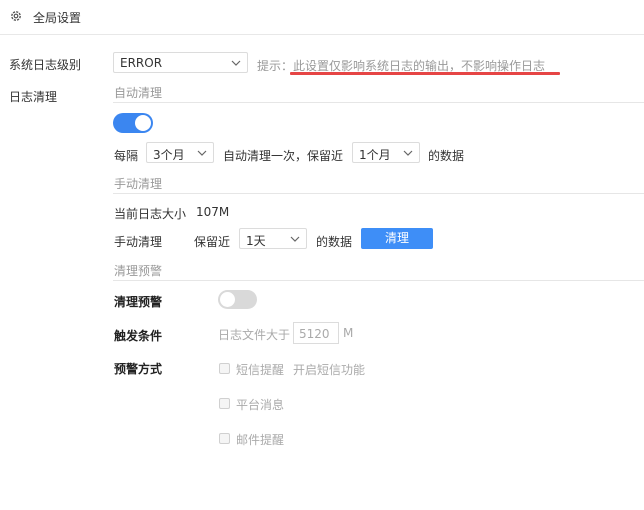 Image resolution: width=644 pixels, height=510 pixels. Describe the element at coordinates (446, 156) in the screenshot. I see `auto-suffix: 的数据` at that location.